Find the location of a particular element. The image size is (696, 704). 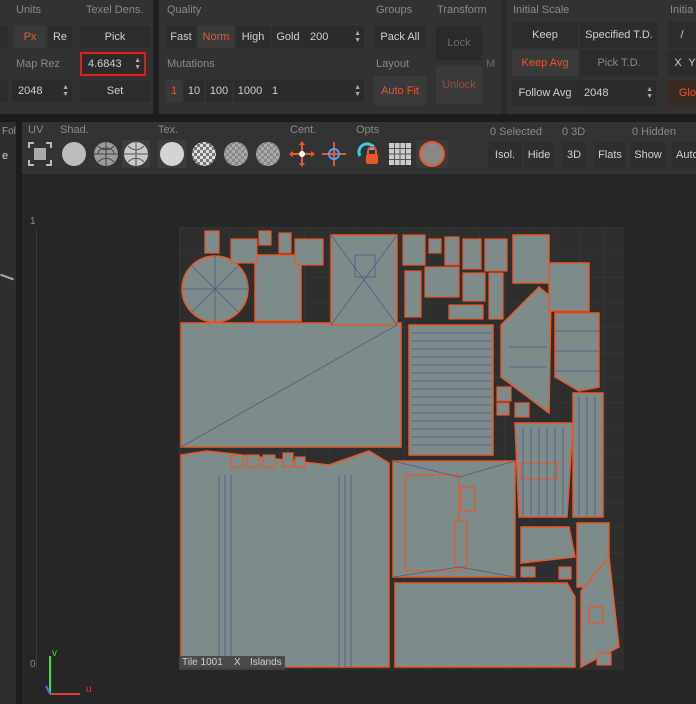

pick-td-button: Pick T.D. is located at coordinates (619, 63).